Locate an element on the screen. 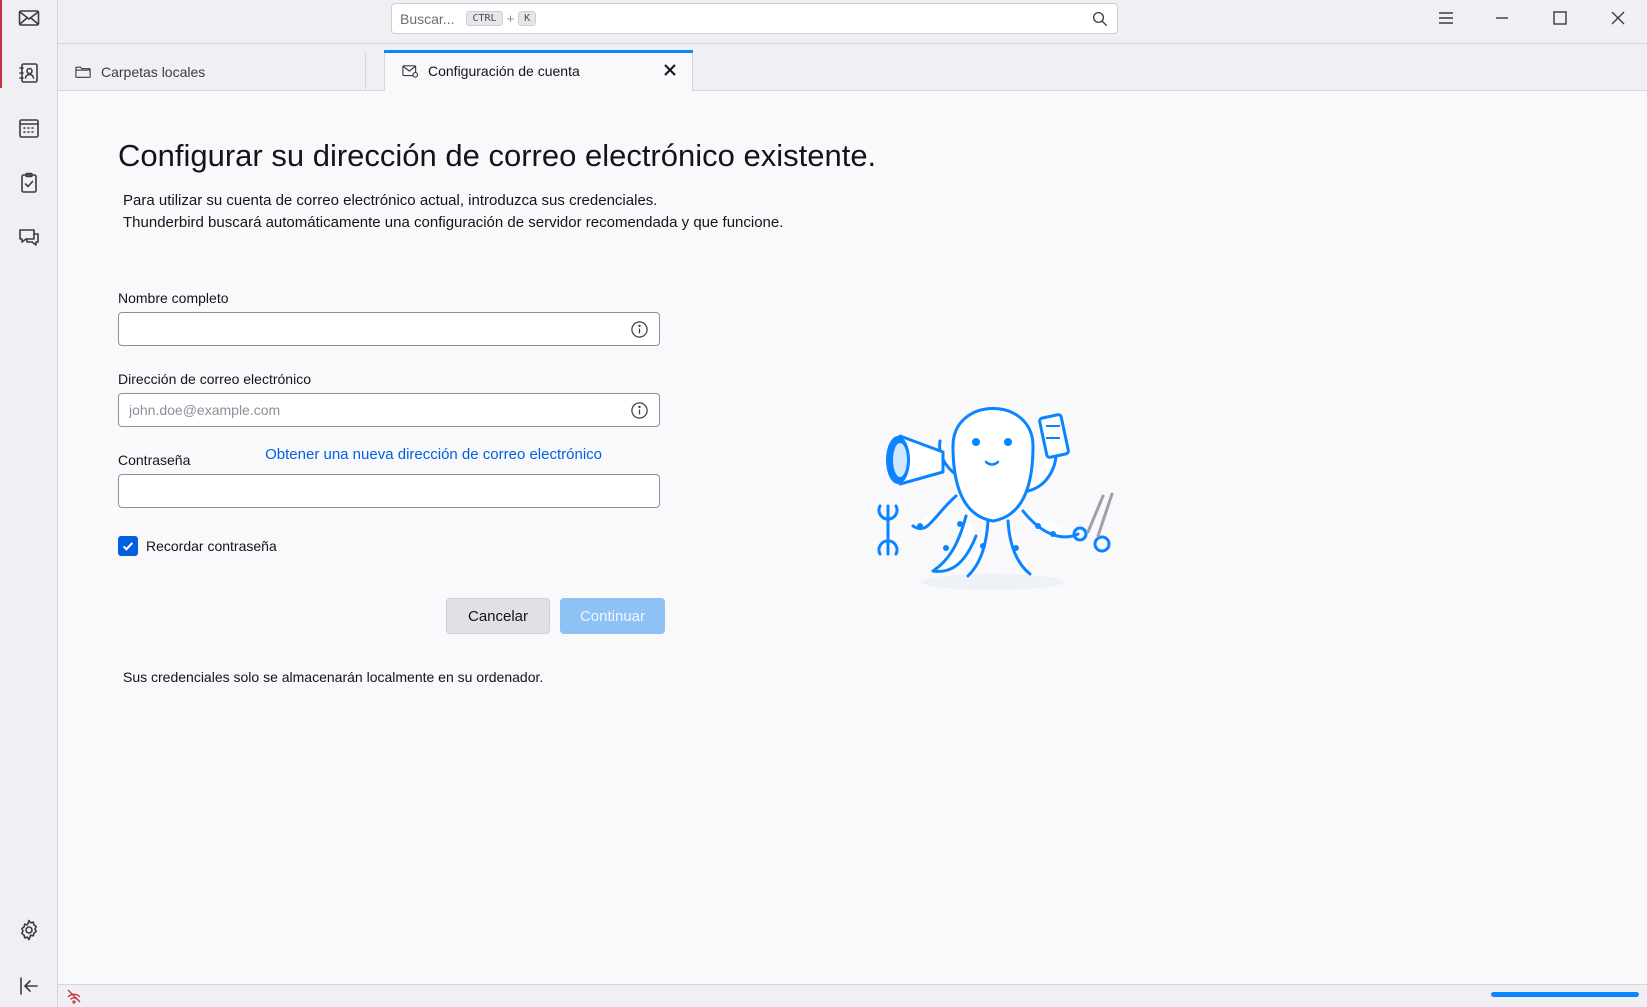 This screenshot has width=1647, height=1007. hamburger-menu-icon is located at coordinates (1446, 17).